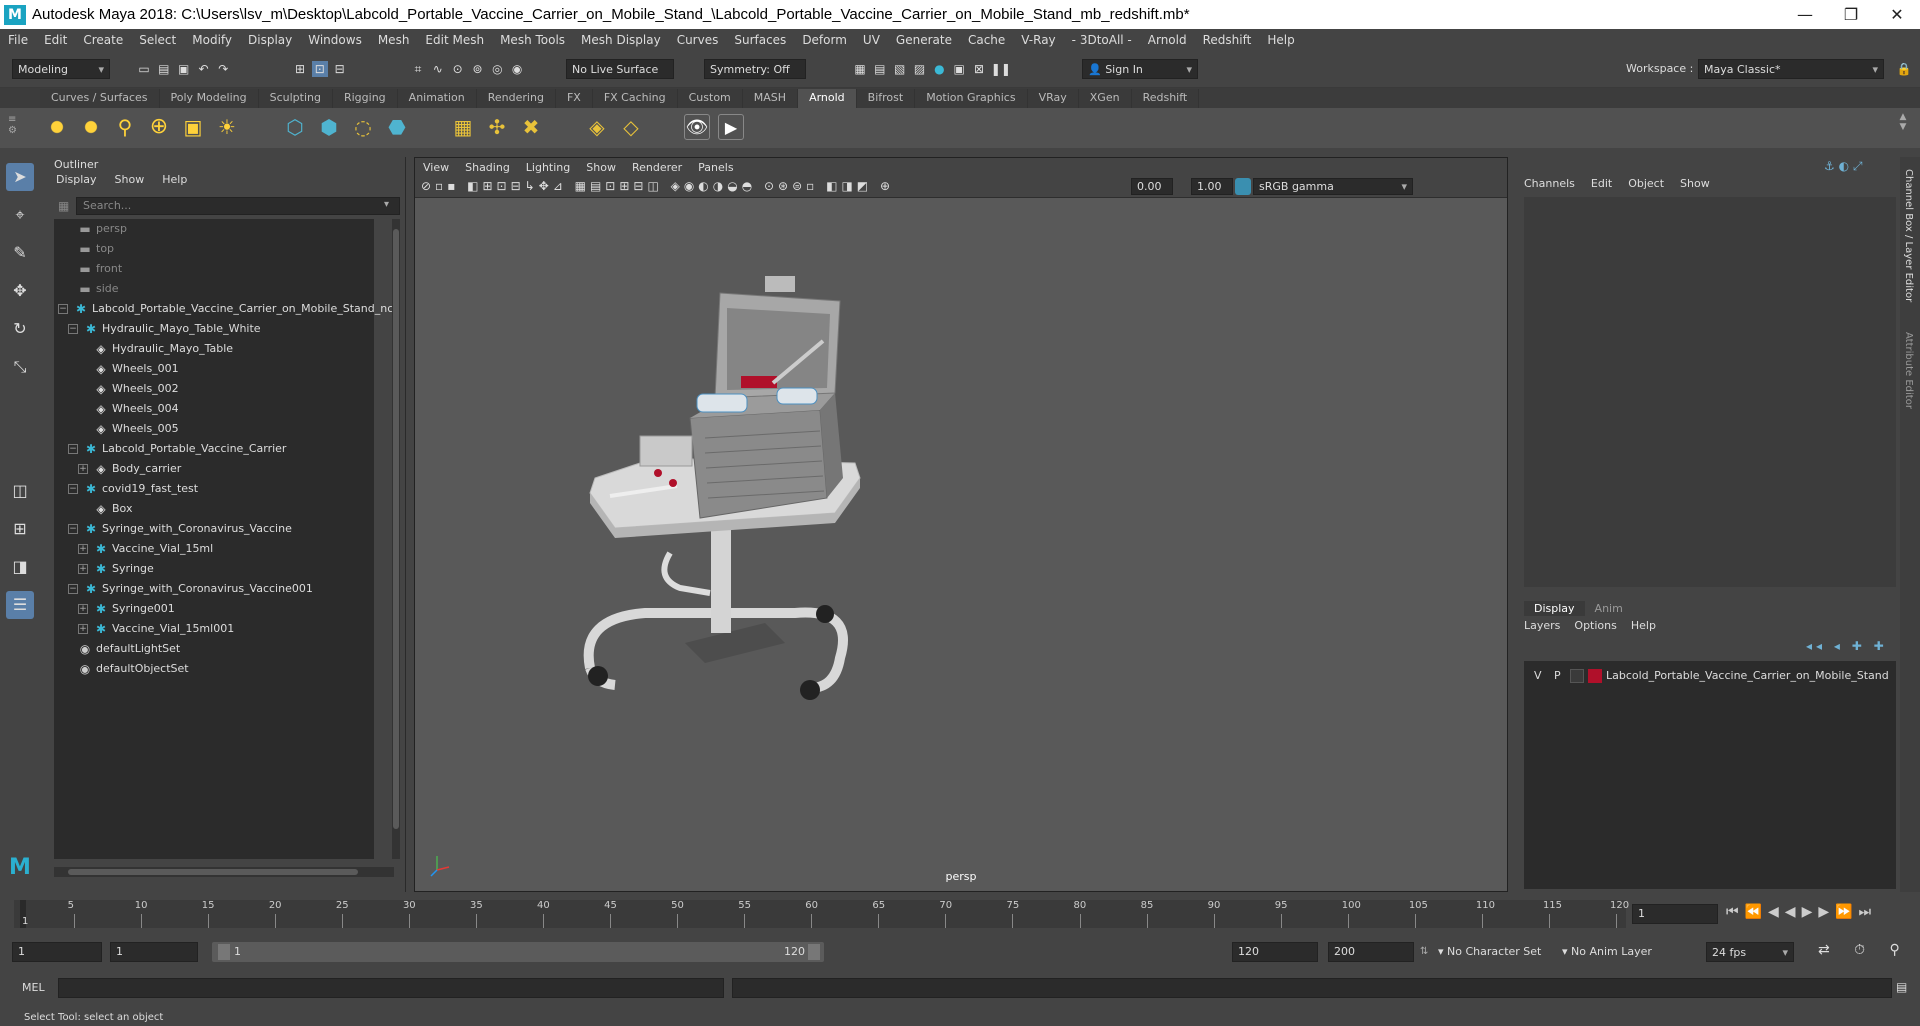 This screenshot has width=1920, height=1026. Describe the element at coordinates (212, 40) in the screenshot. I see `menu-modify: Modify` at that location.